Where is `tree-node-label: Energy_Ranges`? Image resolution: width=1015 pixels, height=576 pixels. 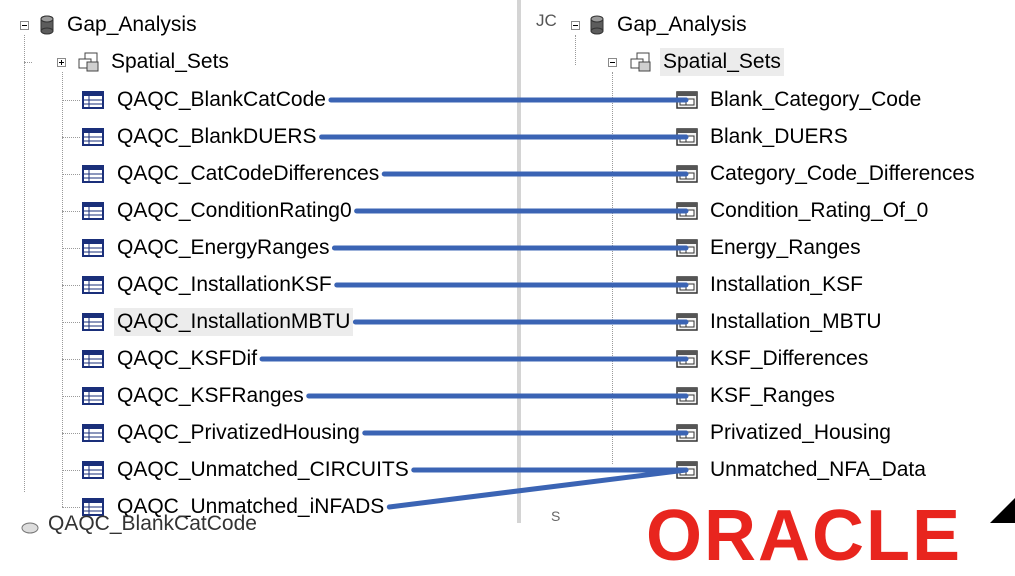
tree-node-label: Energy_Ranges is located at coordinates (785, 247).